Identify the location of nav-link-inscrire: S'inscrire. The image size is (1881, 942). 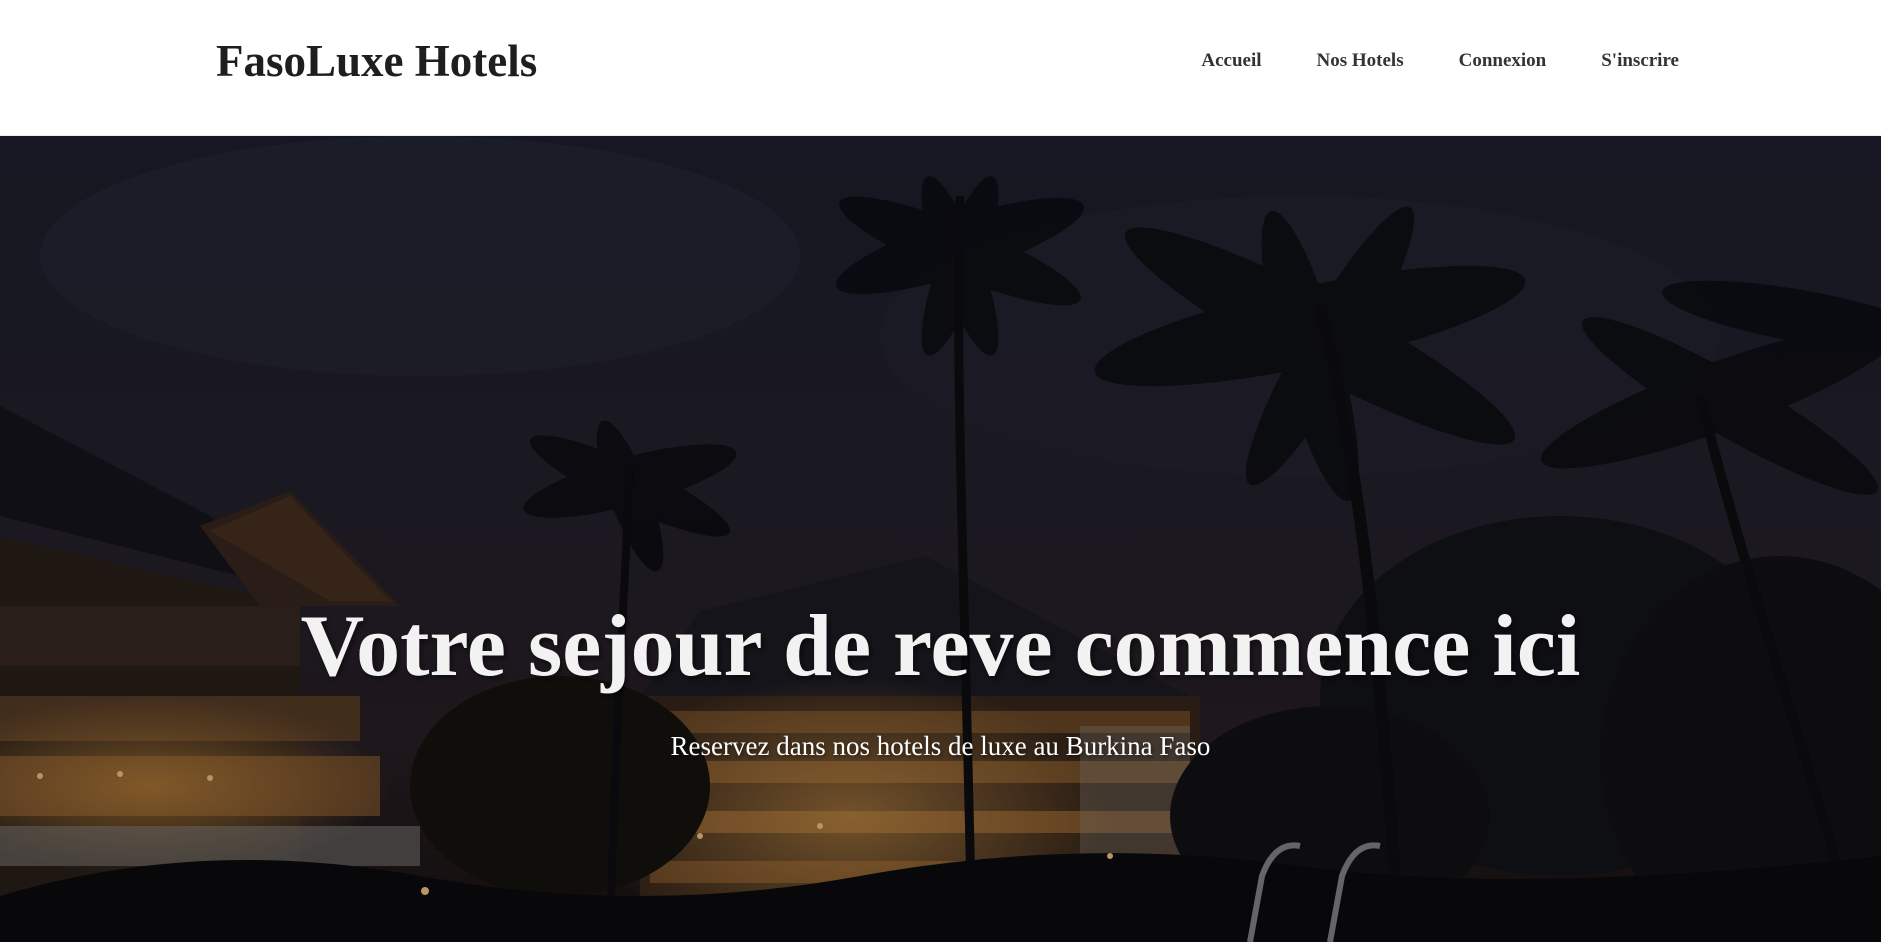
(1640, 60).